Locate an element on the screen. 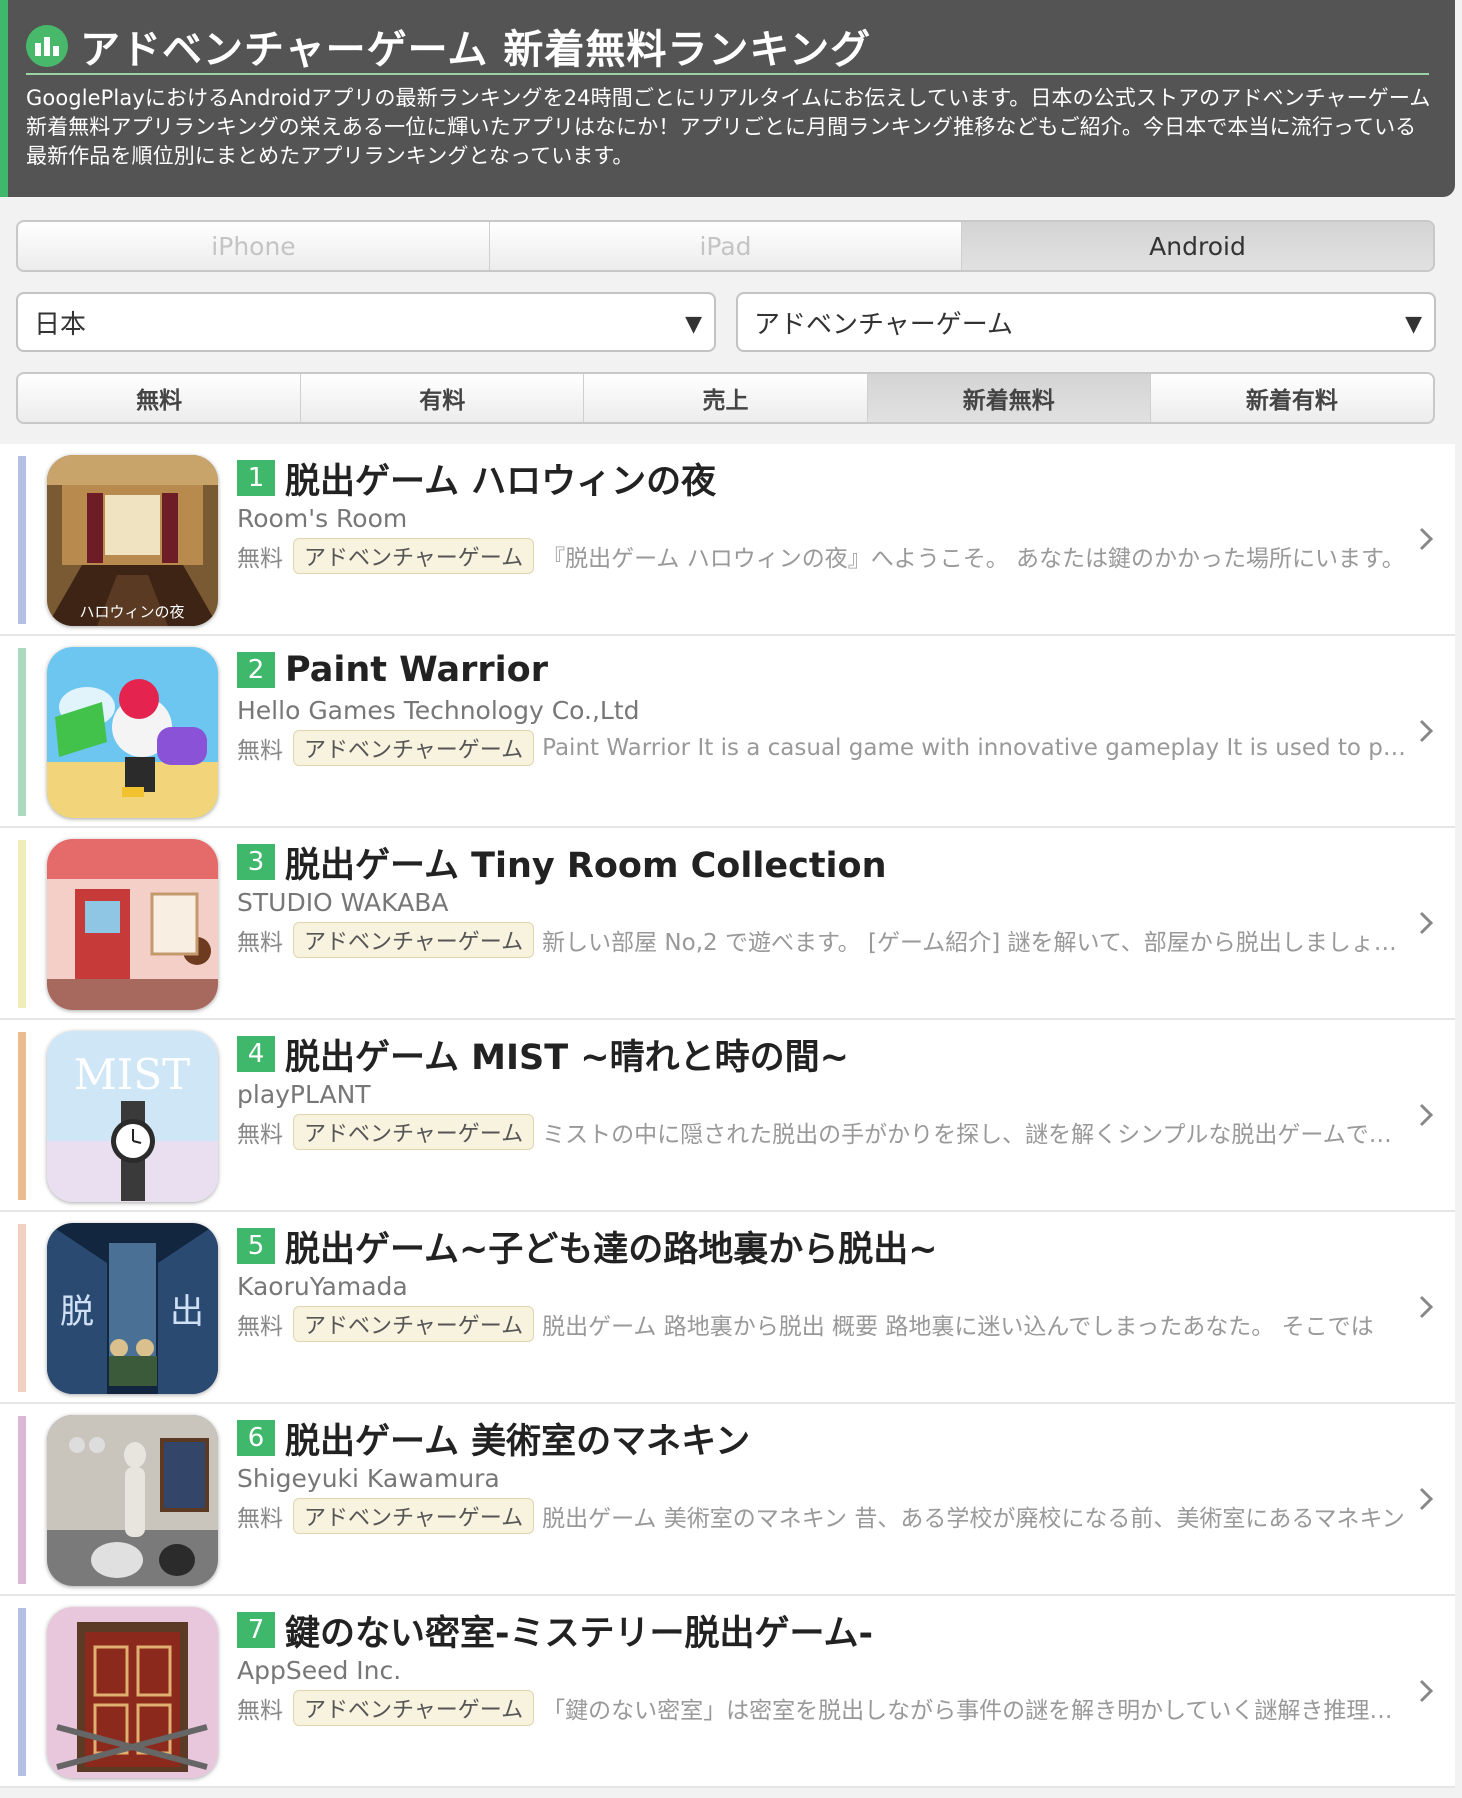 The image size is (1462, 1798). ranking-type-tabs: 無料 有料 売上 新着無料 新着有料 is located at coordinates (725, 398).